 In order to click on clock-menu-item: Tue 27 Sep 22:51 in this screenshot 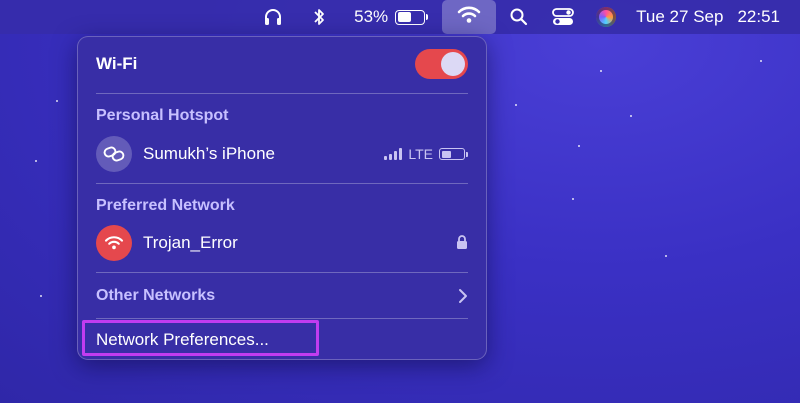, I will do `click(708, 17)`.